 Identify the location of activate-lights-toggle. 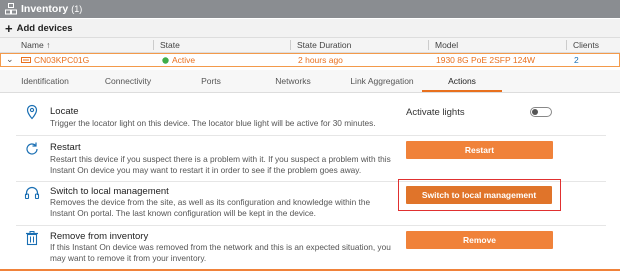
(541, 112).